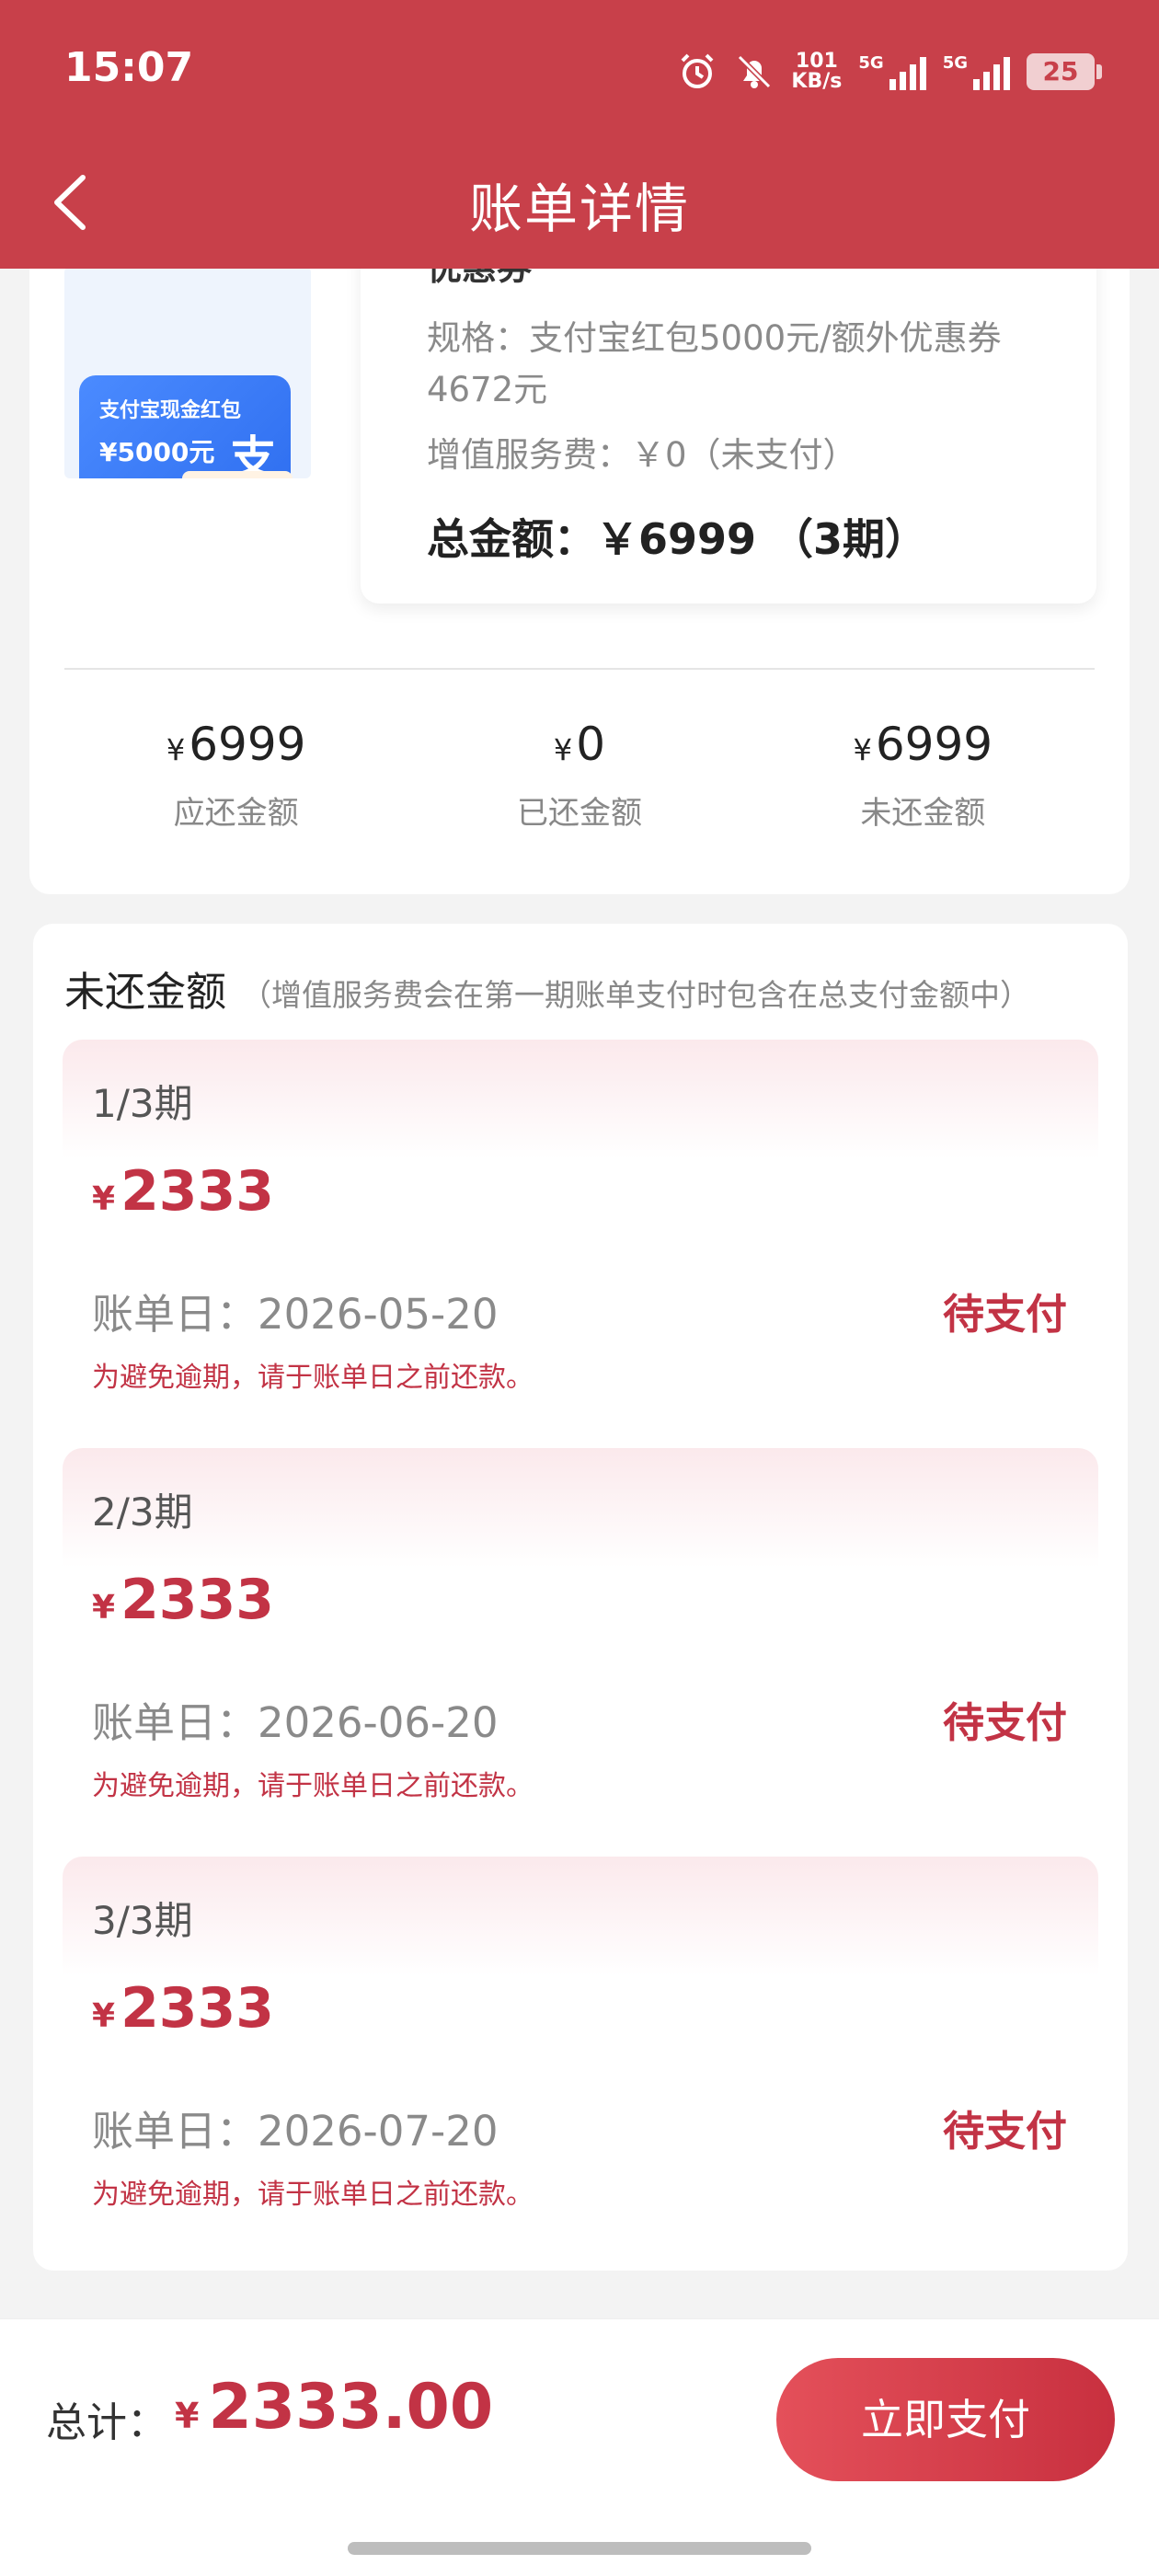 The height and width of the screenshot is (2576, 1159). I want to click on installments-title: 未还金额, so click(145, 993).